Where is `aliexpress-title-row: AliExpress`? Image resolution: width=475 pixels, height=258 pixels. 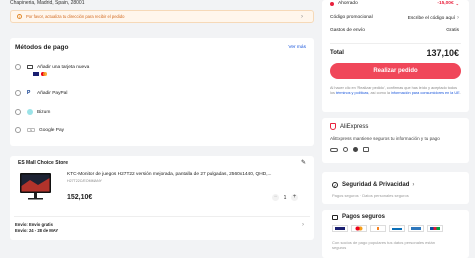
aliexpress-title-row: AliExpress is located at coordinates (349, 126).